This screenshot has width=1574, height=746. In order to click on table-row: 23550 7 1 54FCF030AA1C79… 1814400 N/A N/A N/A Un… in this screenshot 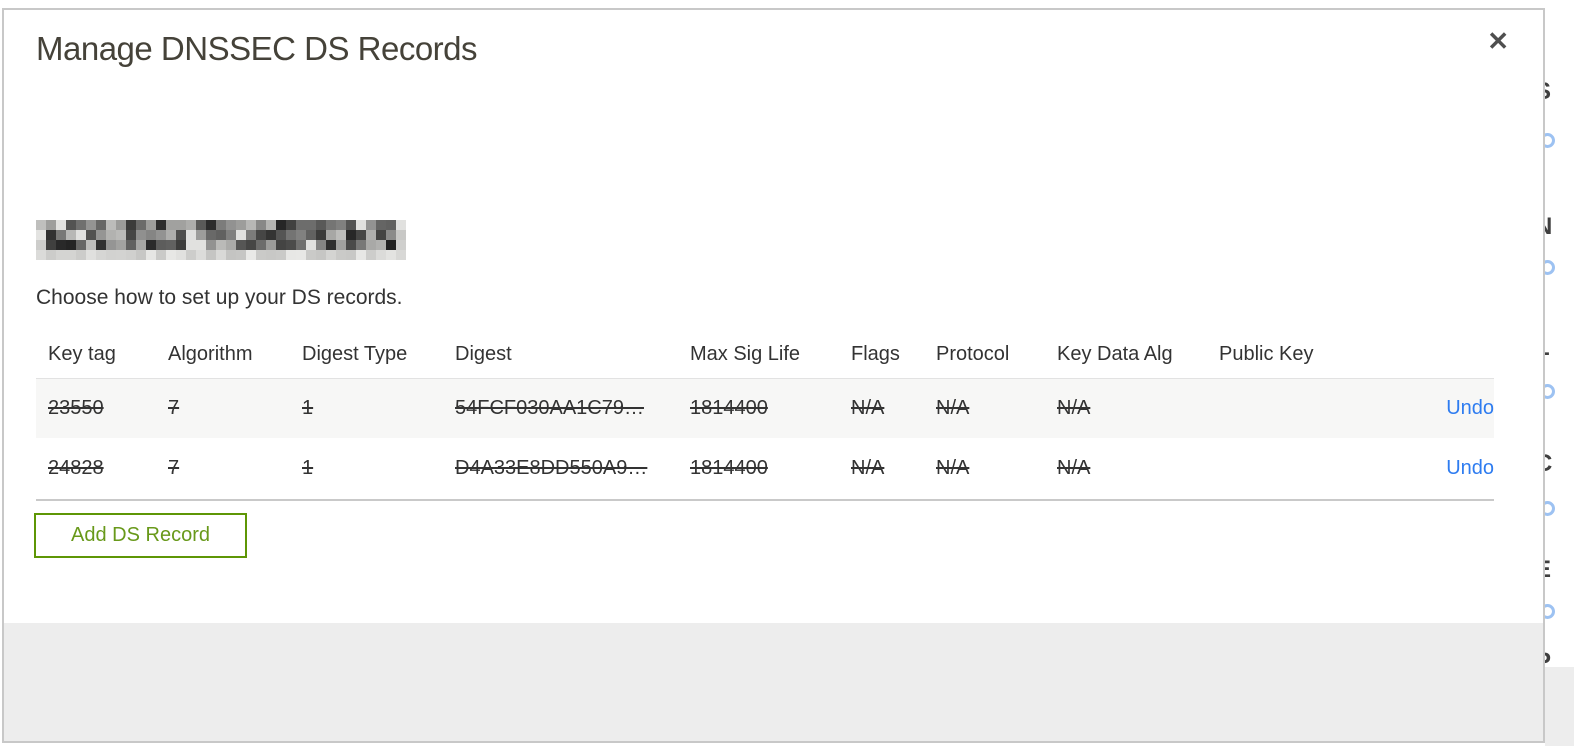, I will do `click(765, 408)`.